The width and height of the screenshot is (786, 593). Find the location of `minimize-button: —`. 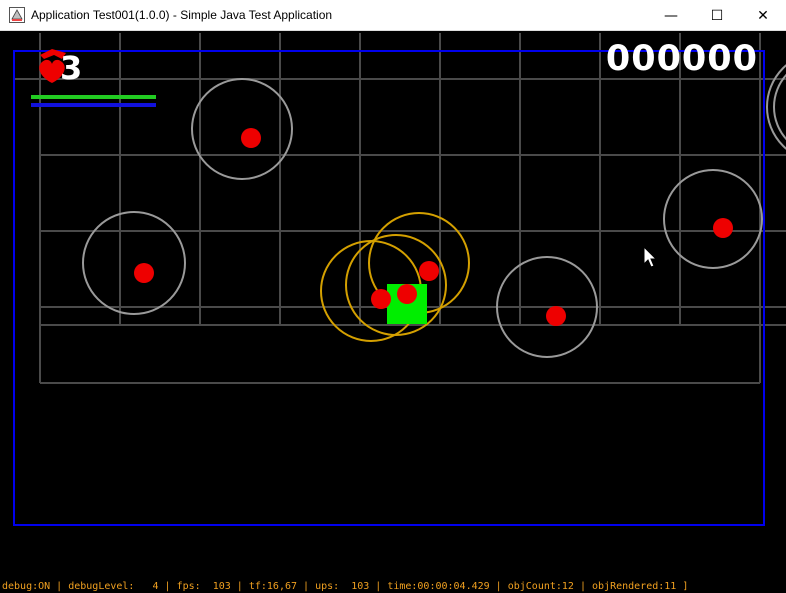

minimize-button: — is located at coordinates (671, 15).